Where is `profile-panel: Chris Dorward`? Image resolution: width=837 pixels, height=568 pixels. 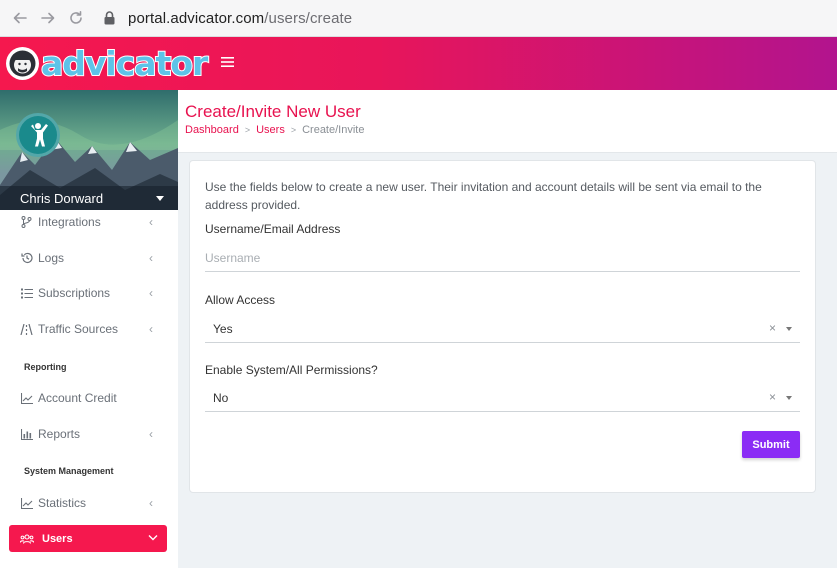 profile-panel: Chris Dorward is located at coordinates (89, 150).